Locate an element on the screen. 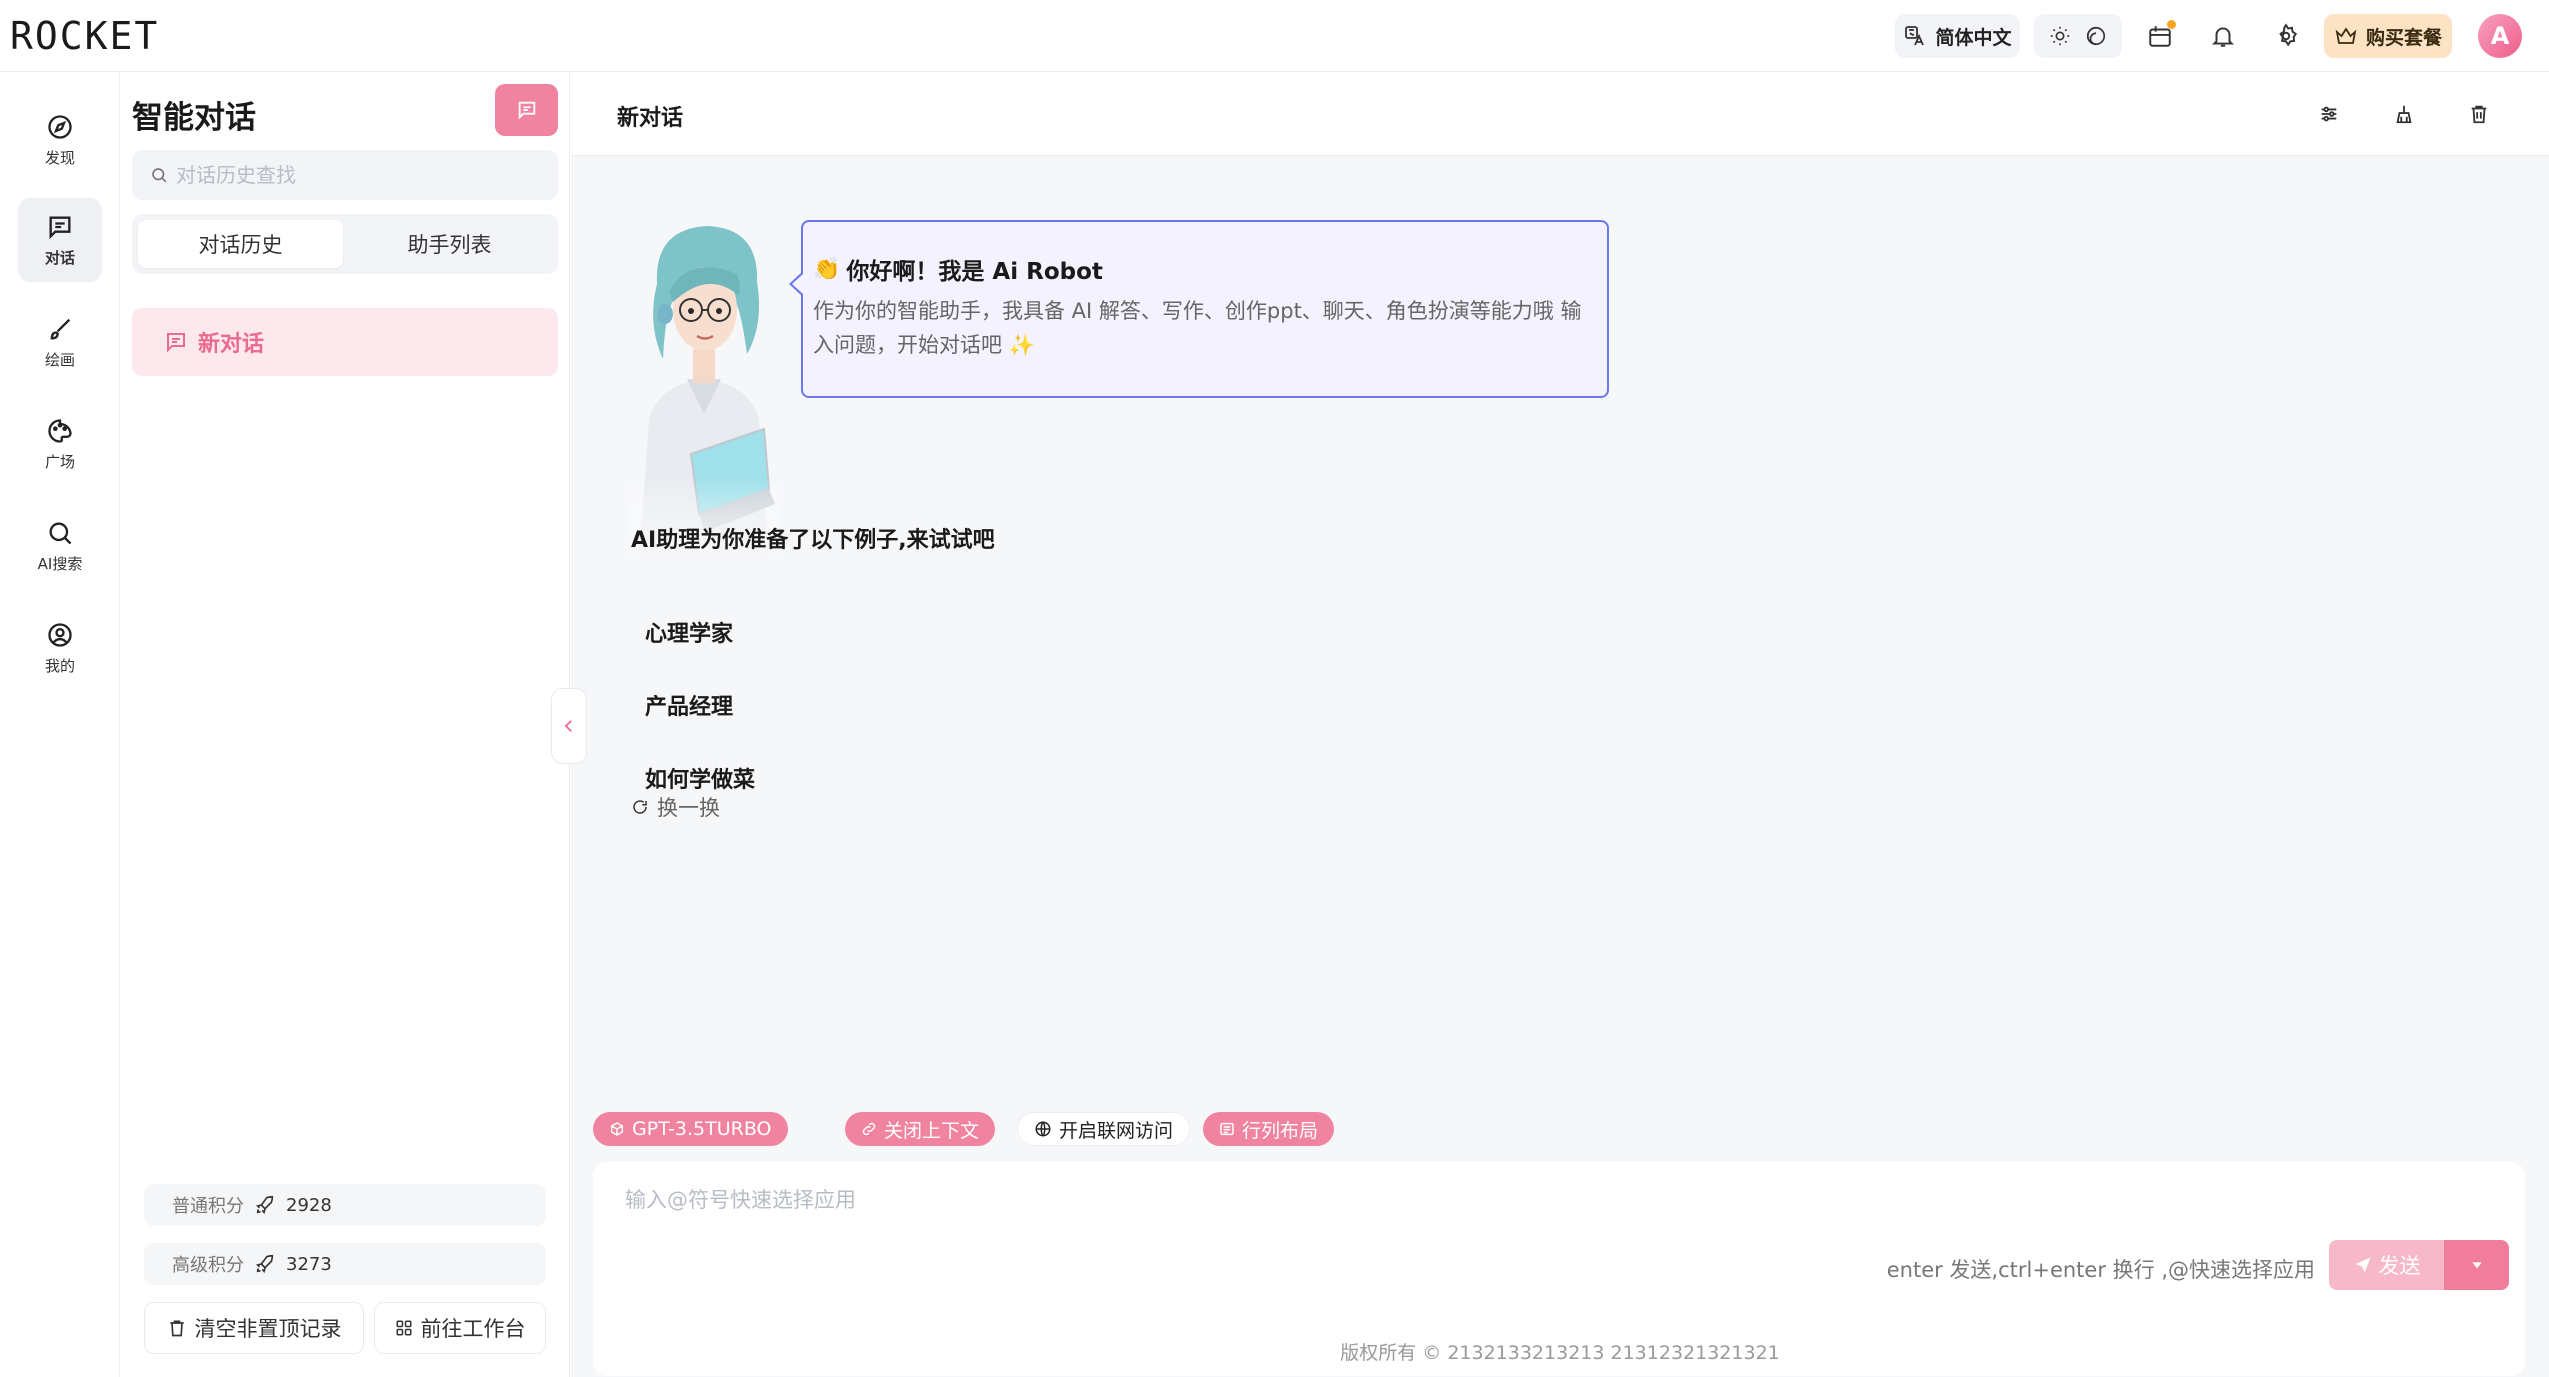 The image size is (2549, 1377). greeting-title: 👏 你好啊！我是 Ai Robot is located at coordinates (1205, 269).